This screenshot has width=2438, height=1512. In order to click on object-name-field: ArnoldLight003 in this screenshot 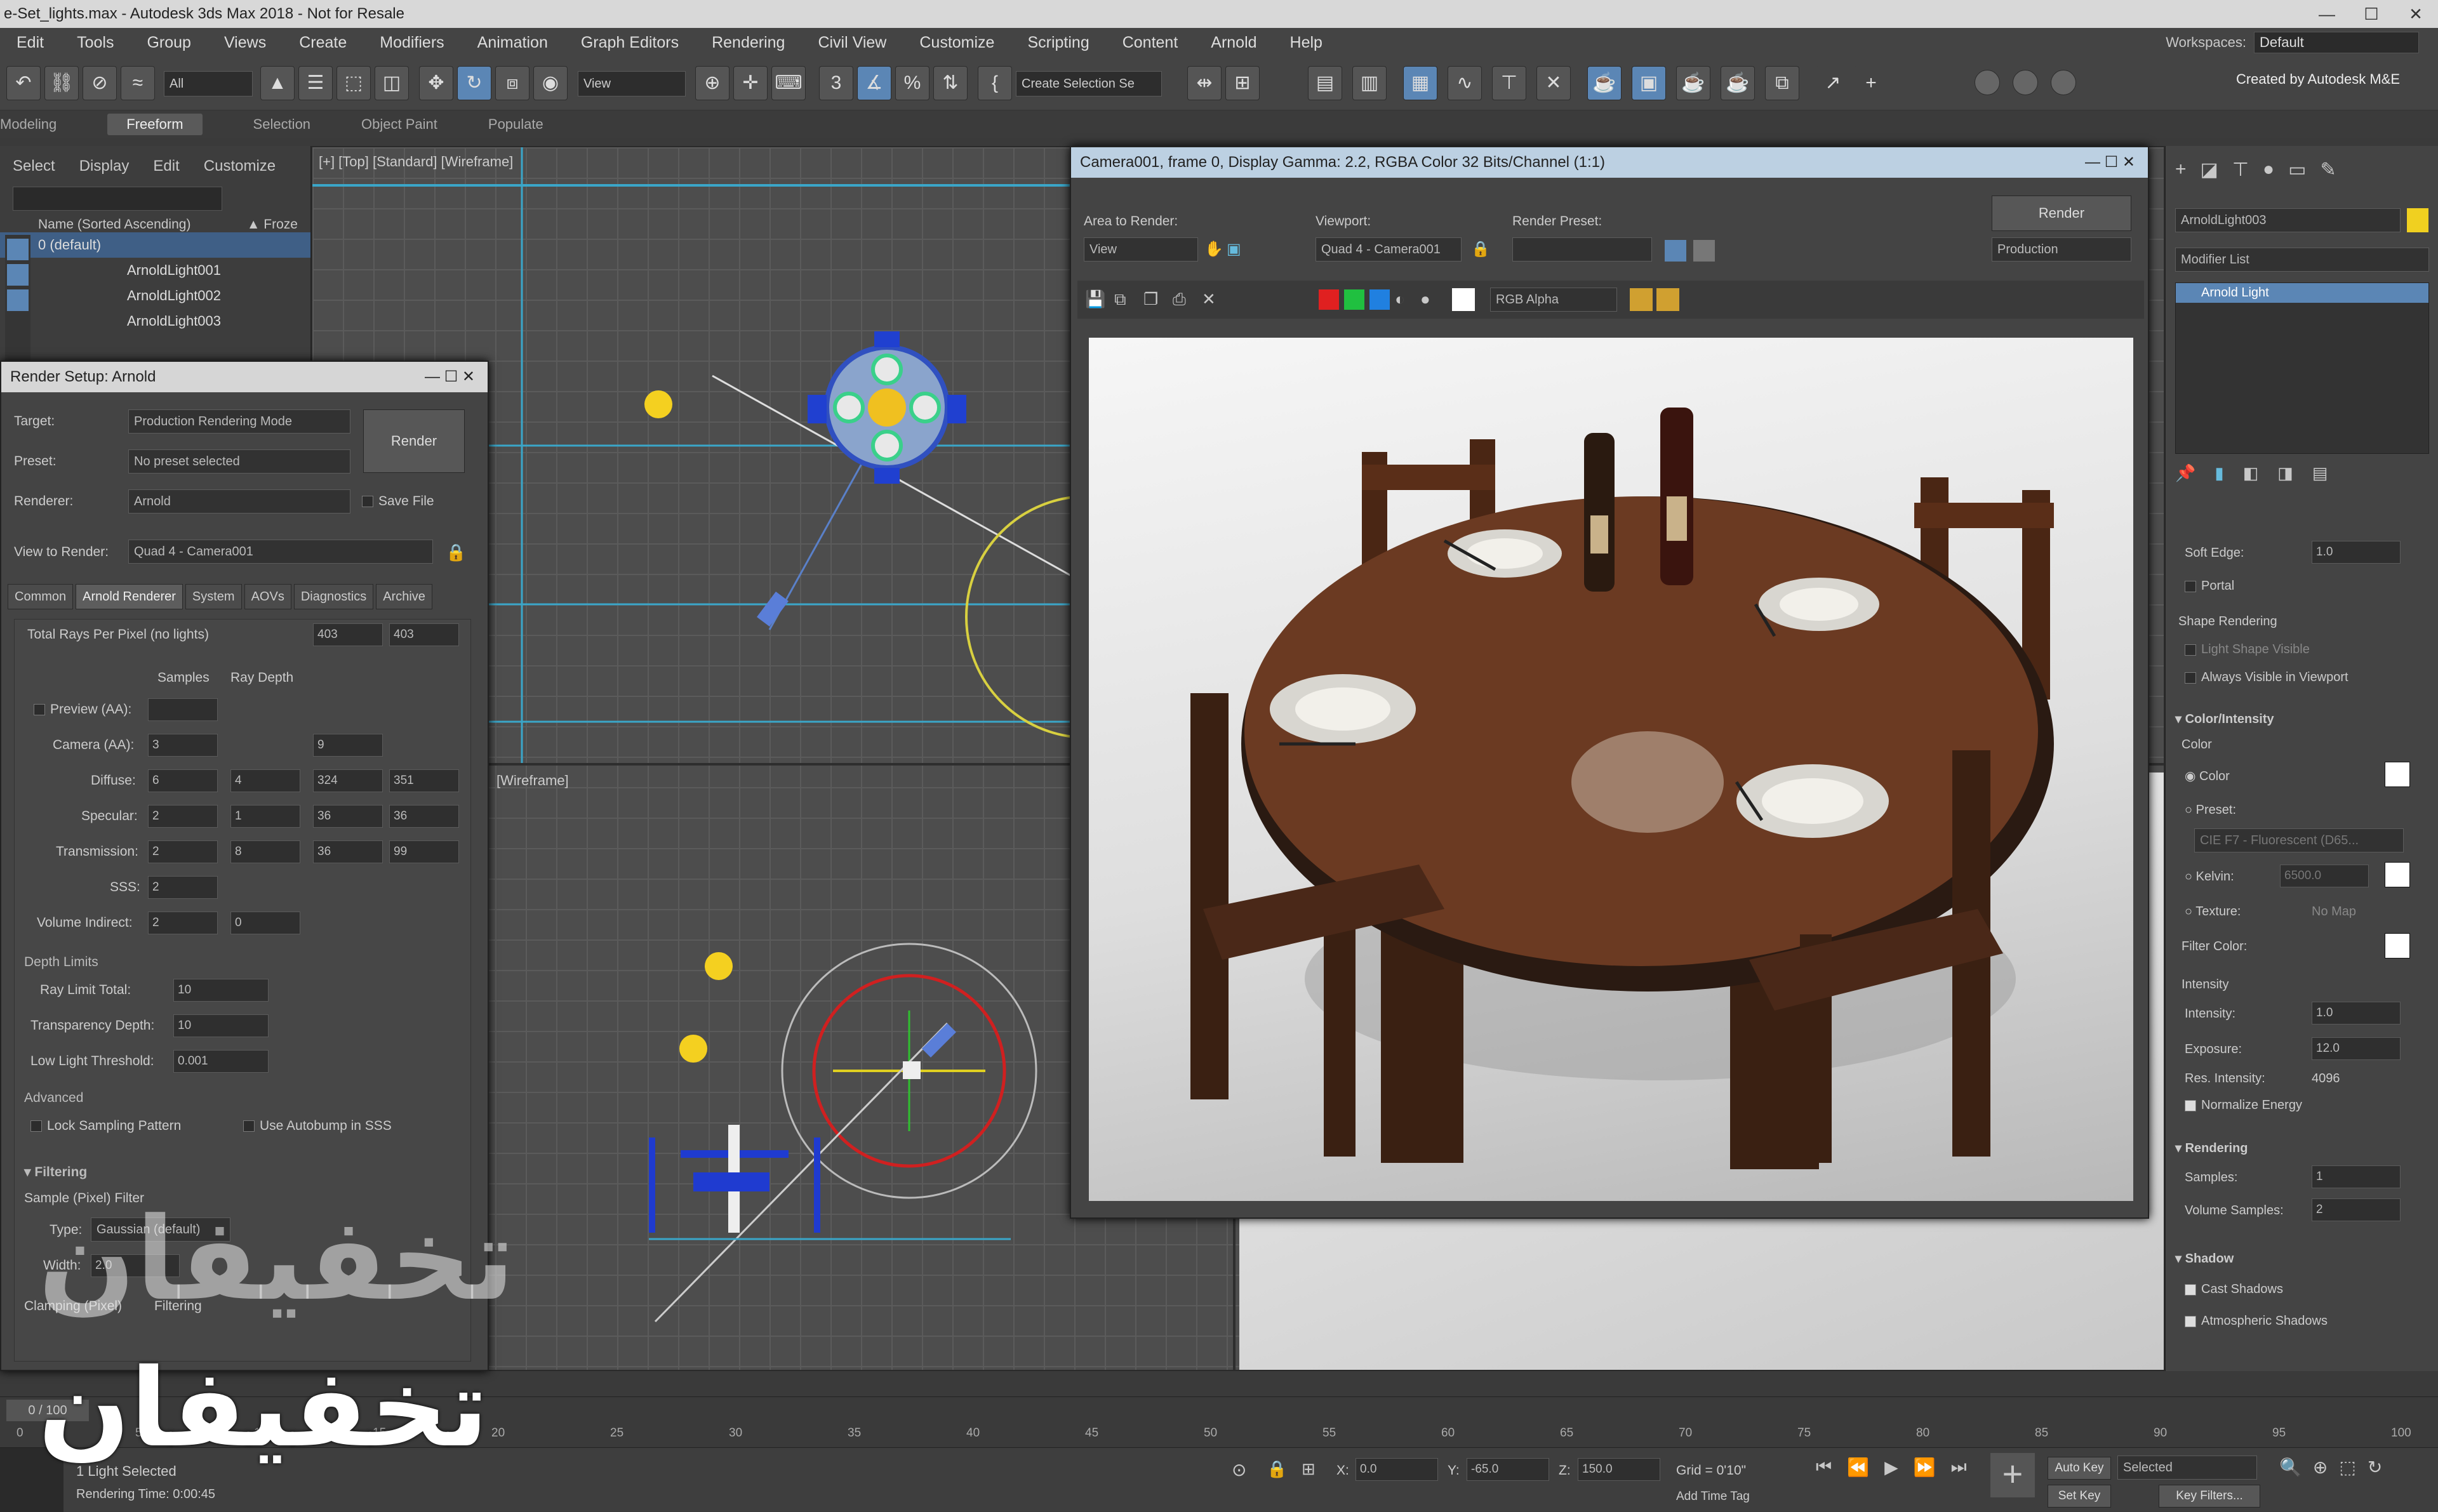, I will do `click(2288, 220)`.